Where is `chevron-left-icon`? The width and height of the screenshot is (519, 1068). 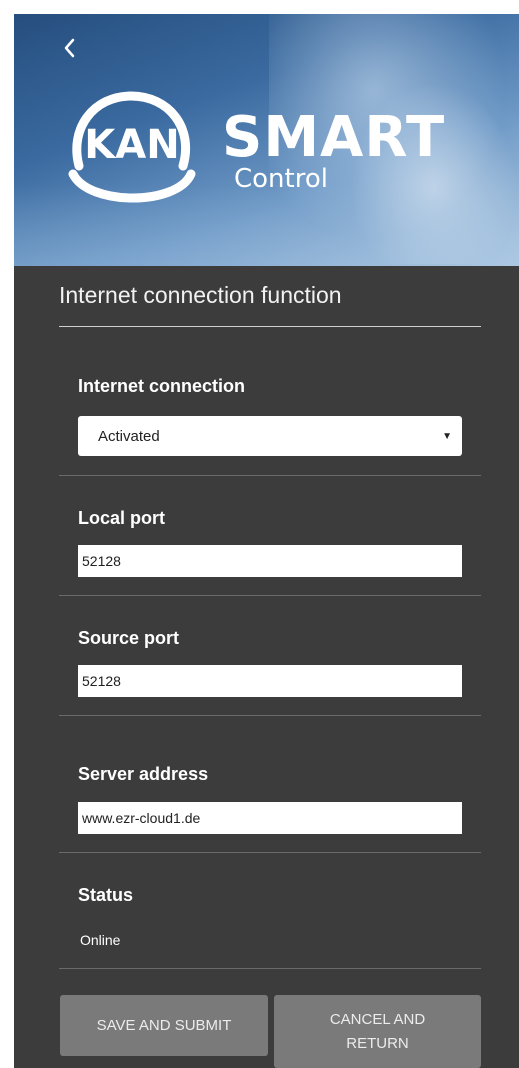
chevron-left-icon is located at coordinates (69, 48).